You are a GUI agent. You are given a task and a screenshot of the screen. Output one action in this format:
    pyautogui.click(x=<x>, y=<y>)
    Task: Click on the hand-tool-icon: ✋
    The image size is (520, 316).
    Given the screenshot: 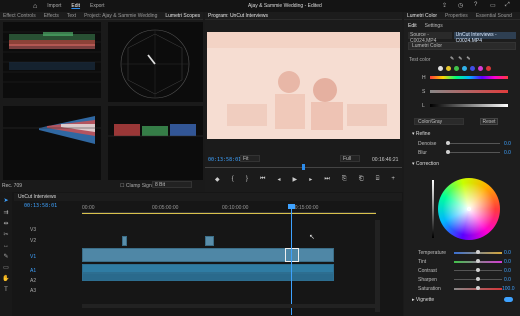 What is the action you would take?
    pyautogui.click(x=6, y=279)
    